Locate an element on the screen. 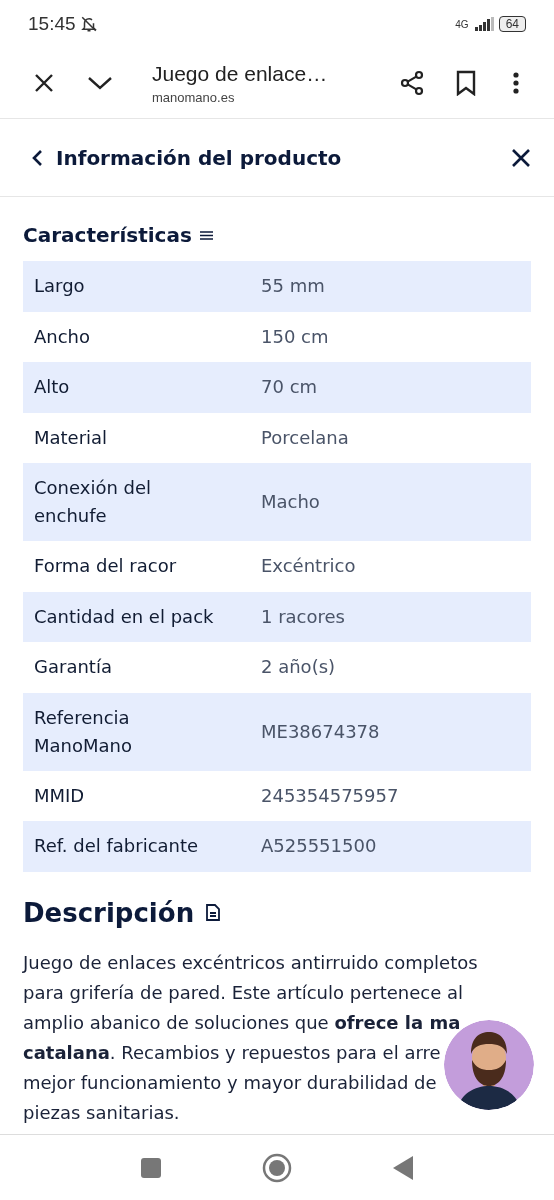 The width and height of the screenshot is (554, 1200). table-cell-text: Largo is located at coordinates (60, 286).